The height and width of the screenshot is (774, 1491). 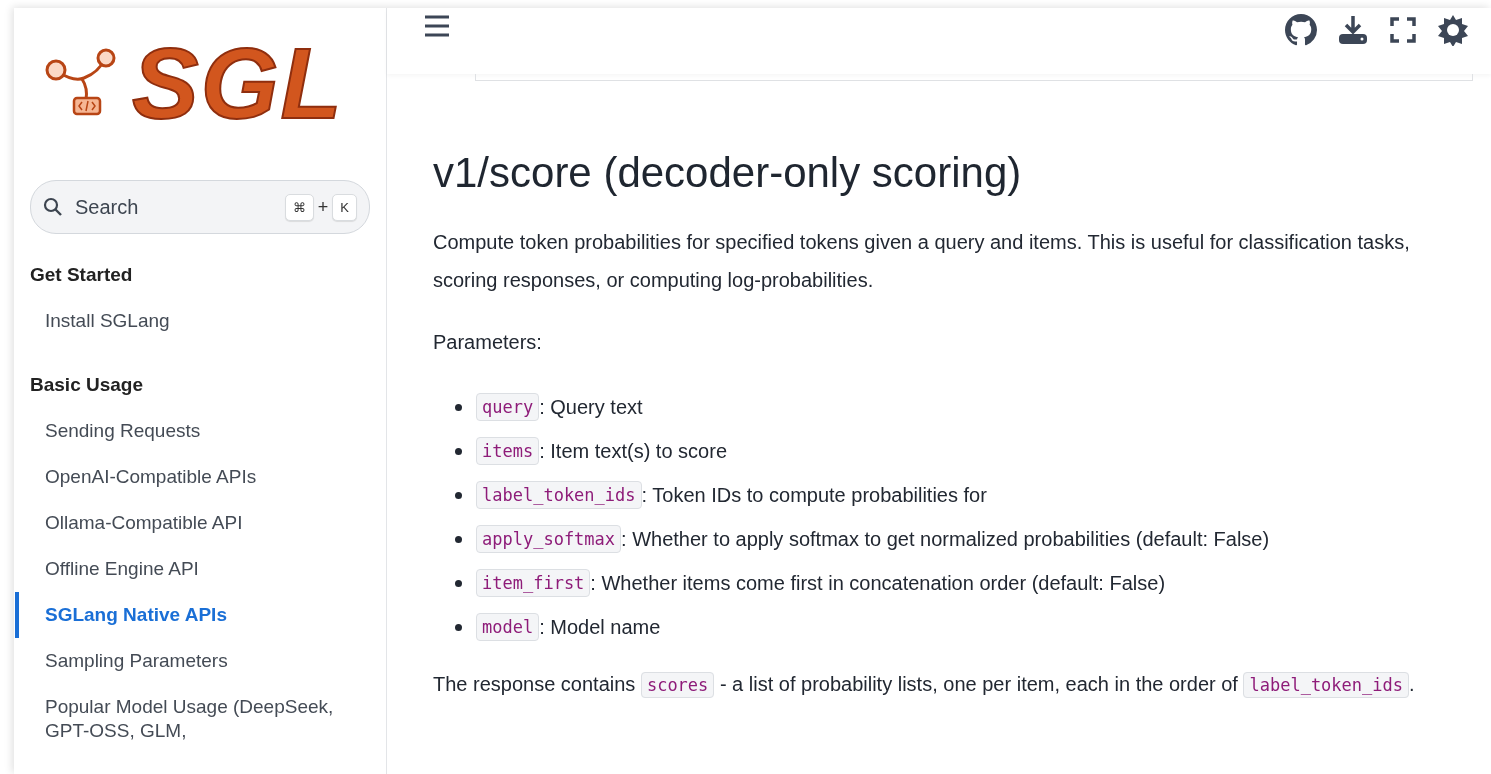 What do you see at coordinates (533, 583) in the screenshot?
I see `inline-code: item_first` at bounding box center [533, 583].